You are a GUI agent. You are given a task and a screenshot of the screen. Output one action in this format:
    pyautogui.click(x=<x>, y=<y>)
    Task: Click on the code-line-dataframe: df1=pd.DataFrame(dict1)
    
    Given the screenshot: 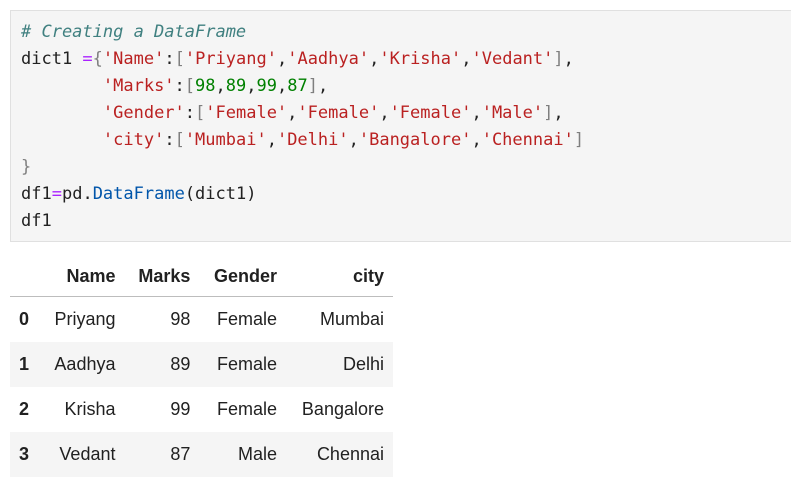 What is the action you would take?
    pyautogui.click(x=138, y=194)
    